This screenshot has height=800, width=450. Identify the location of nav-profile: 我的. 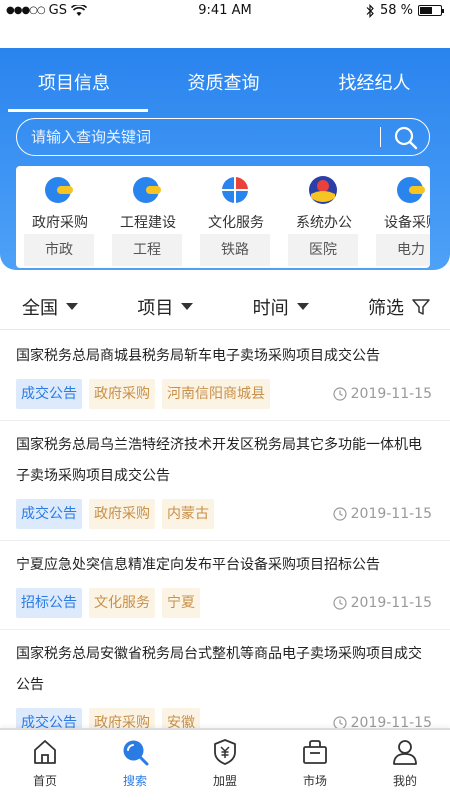
(405, 765).